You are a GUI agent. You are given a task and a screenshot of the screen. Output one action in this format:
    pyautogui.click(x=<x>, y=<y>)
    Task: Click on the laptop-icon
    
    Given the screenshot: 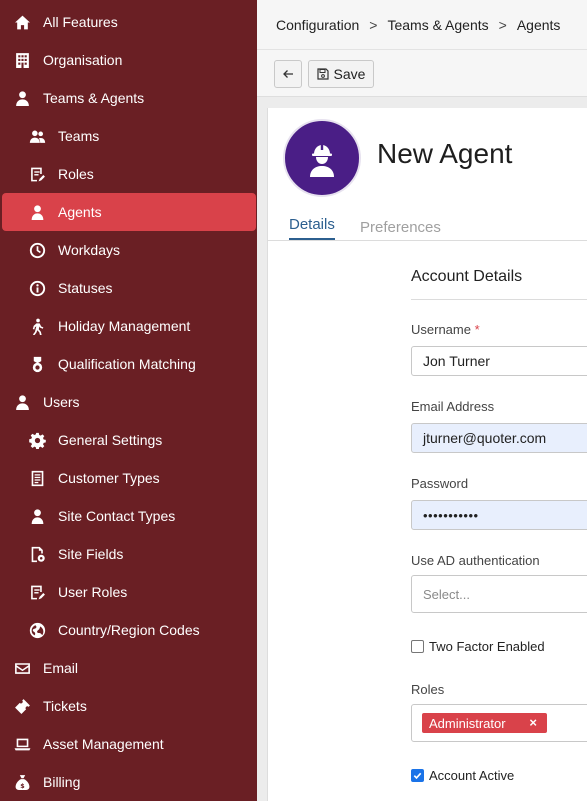 What is the action you would take?
    pyautogui.click(x=22, y=744)
    